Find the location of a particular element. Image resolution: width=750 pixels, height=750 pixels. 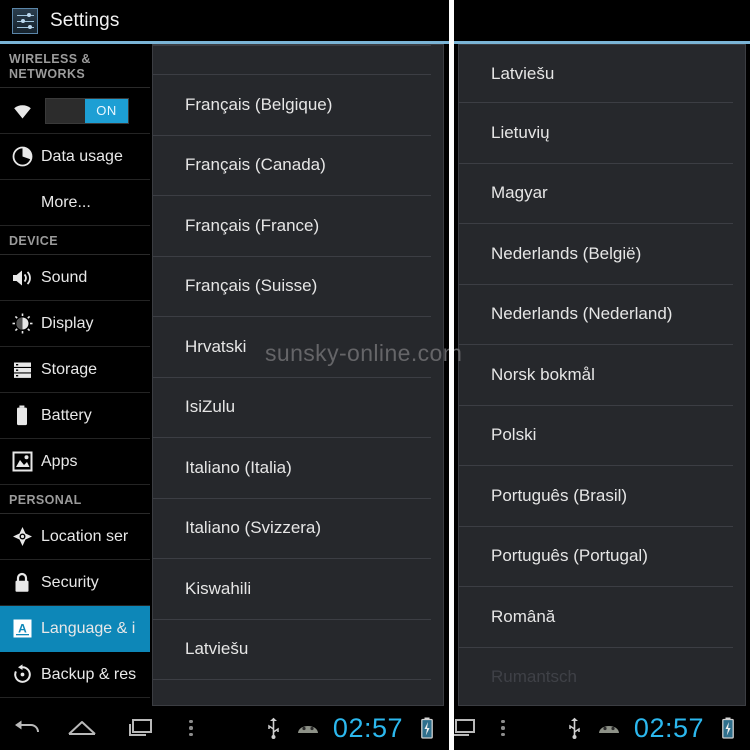

lock-icon is located at coordinates (22, 582).